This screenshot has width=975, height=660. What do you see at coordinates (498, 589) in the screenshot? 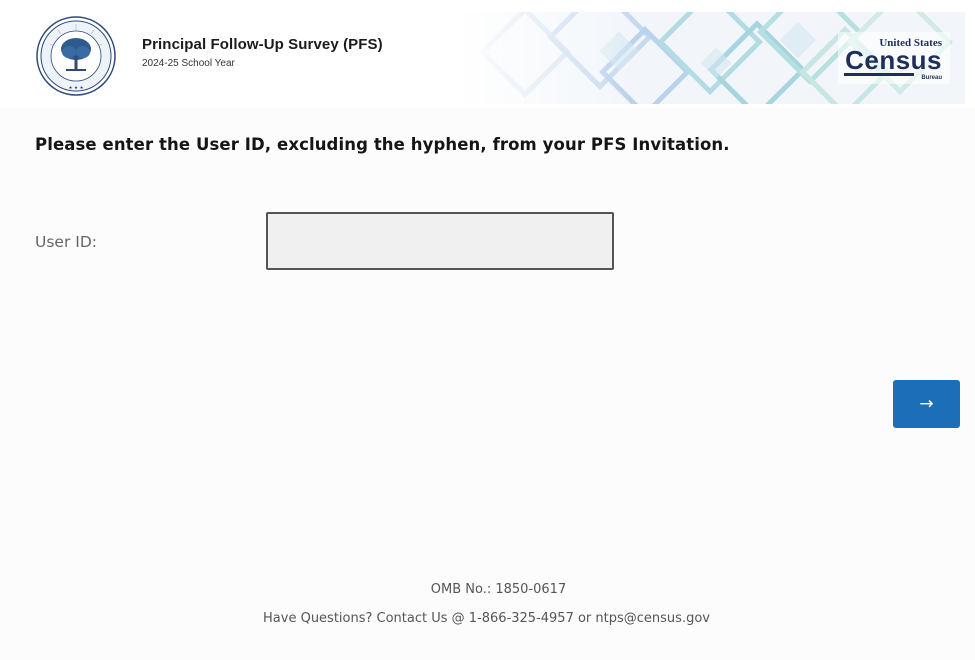
I see `omb-number: OMB No.: 1850-0617` at bounding box center [498, 589].